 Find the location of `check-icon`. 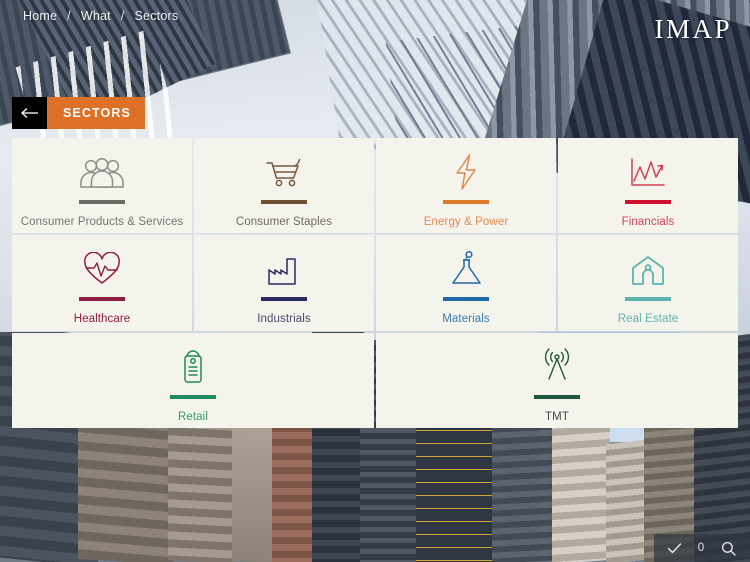

check-icon is located at coordinates (674, 547).